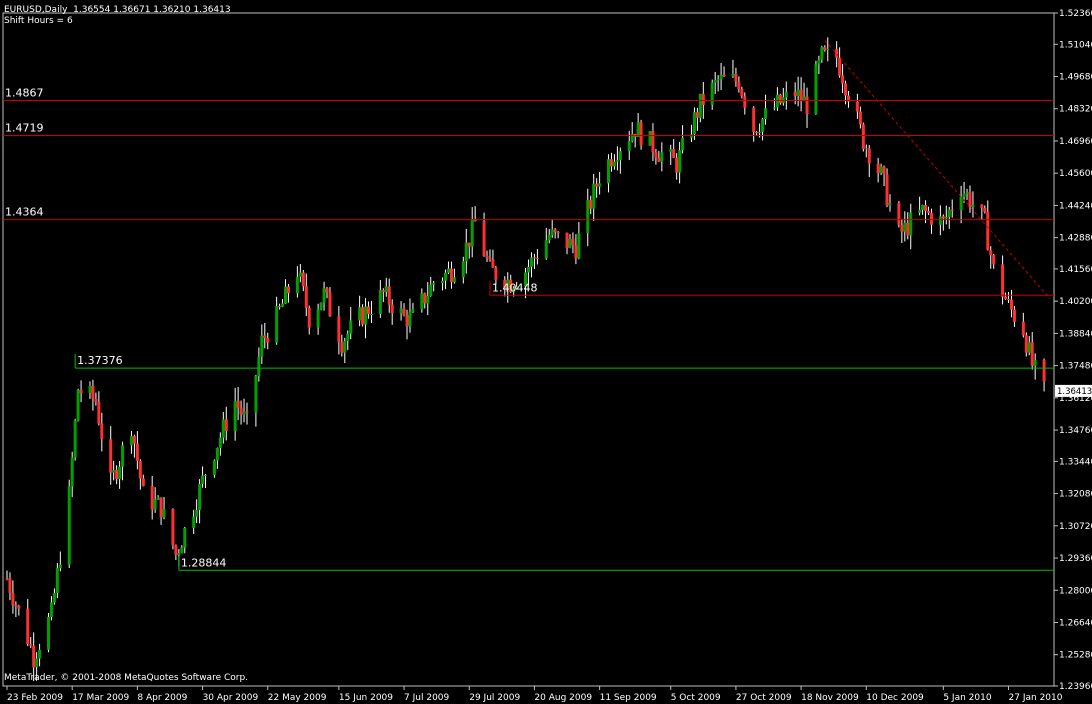 Image resolution: width=1092 pixels, height=704 pixels. Describe the element at coordinates (628, 698) in the screenshot. I see `x-tick-label: 11 Sep 2009` at that location.